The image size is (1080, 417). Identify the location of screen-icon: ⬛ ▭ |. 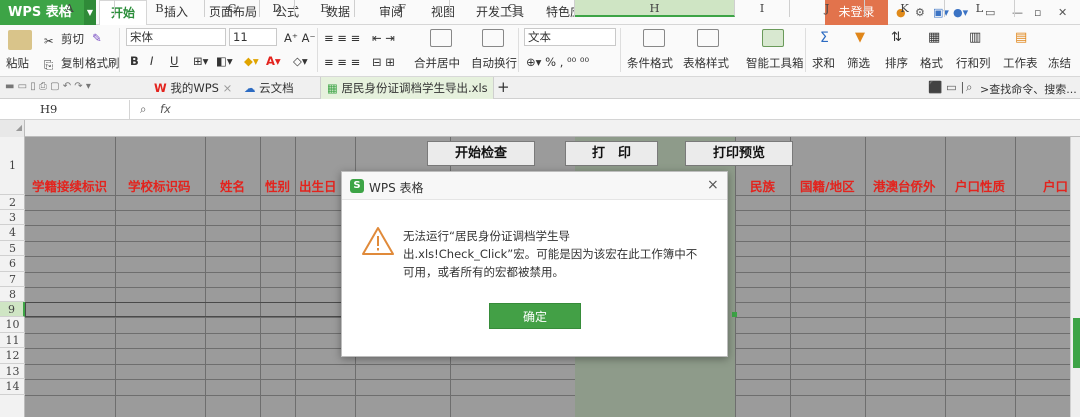
(946, 87).